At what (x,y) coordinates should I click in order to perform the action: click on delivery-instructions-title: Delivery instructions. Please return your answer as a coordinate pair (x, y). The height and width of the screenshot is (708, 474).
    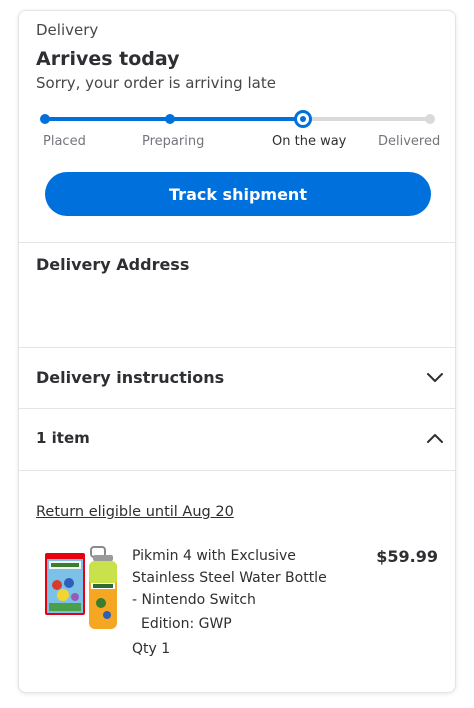
    Looking at the image, I should click on (130, 377).